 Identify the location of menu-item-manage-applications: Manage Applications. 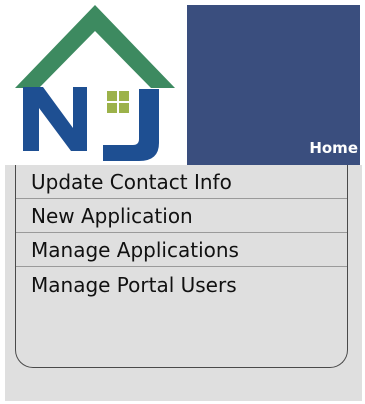
(181, 250).